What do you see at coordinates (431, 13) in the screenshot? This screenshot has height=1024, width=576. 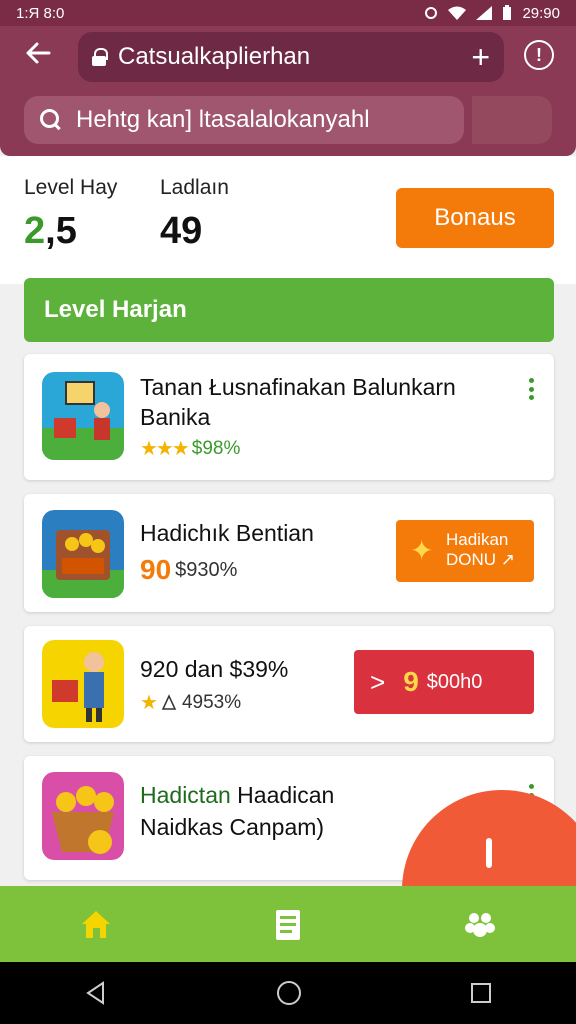 I see `alarm-icon` at bounding box center [431, 13].